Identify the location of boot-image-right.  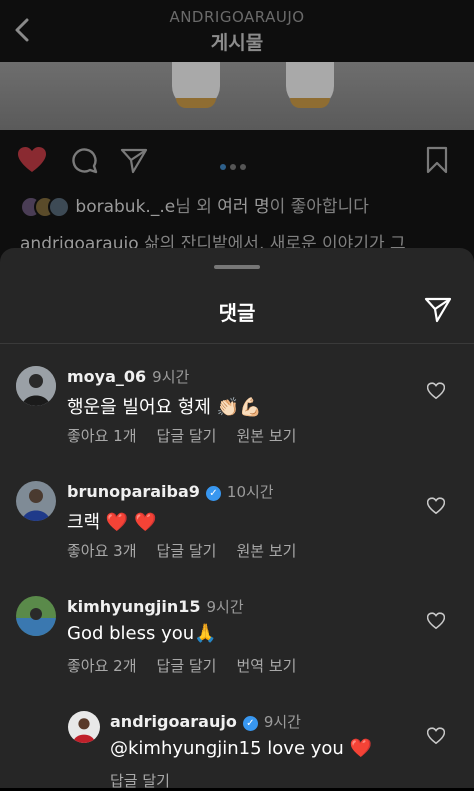
(310, 85).